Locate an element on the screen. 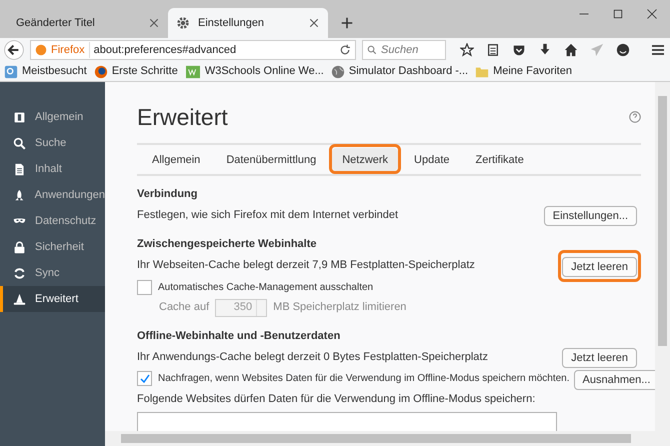 The height and width of the screenshot is (446, 670). sidebar-item: Anwendungen is located at coordinates (52, 195).